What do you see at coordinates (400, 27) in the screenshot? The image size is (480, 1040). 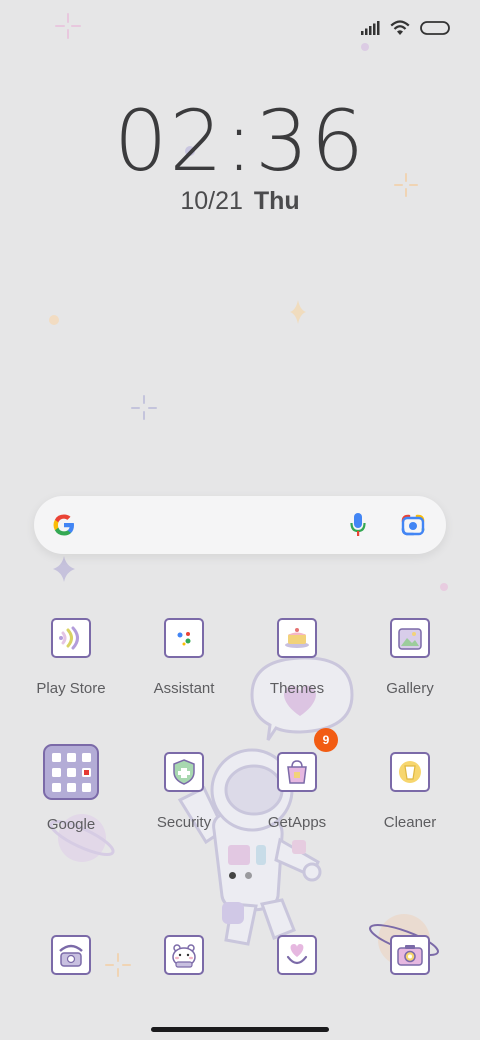 I see `wifi-icon` at bounding box center [400, 27].